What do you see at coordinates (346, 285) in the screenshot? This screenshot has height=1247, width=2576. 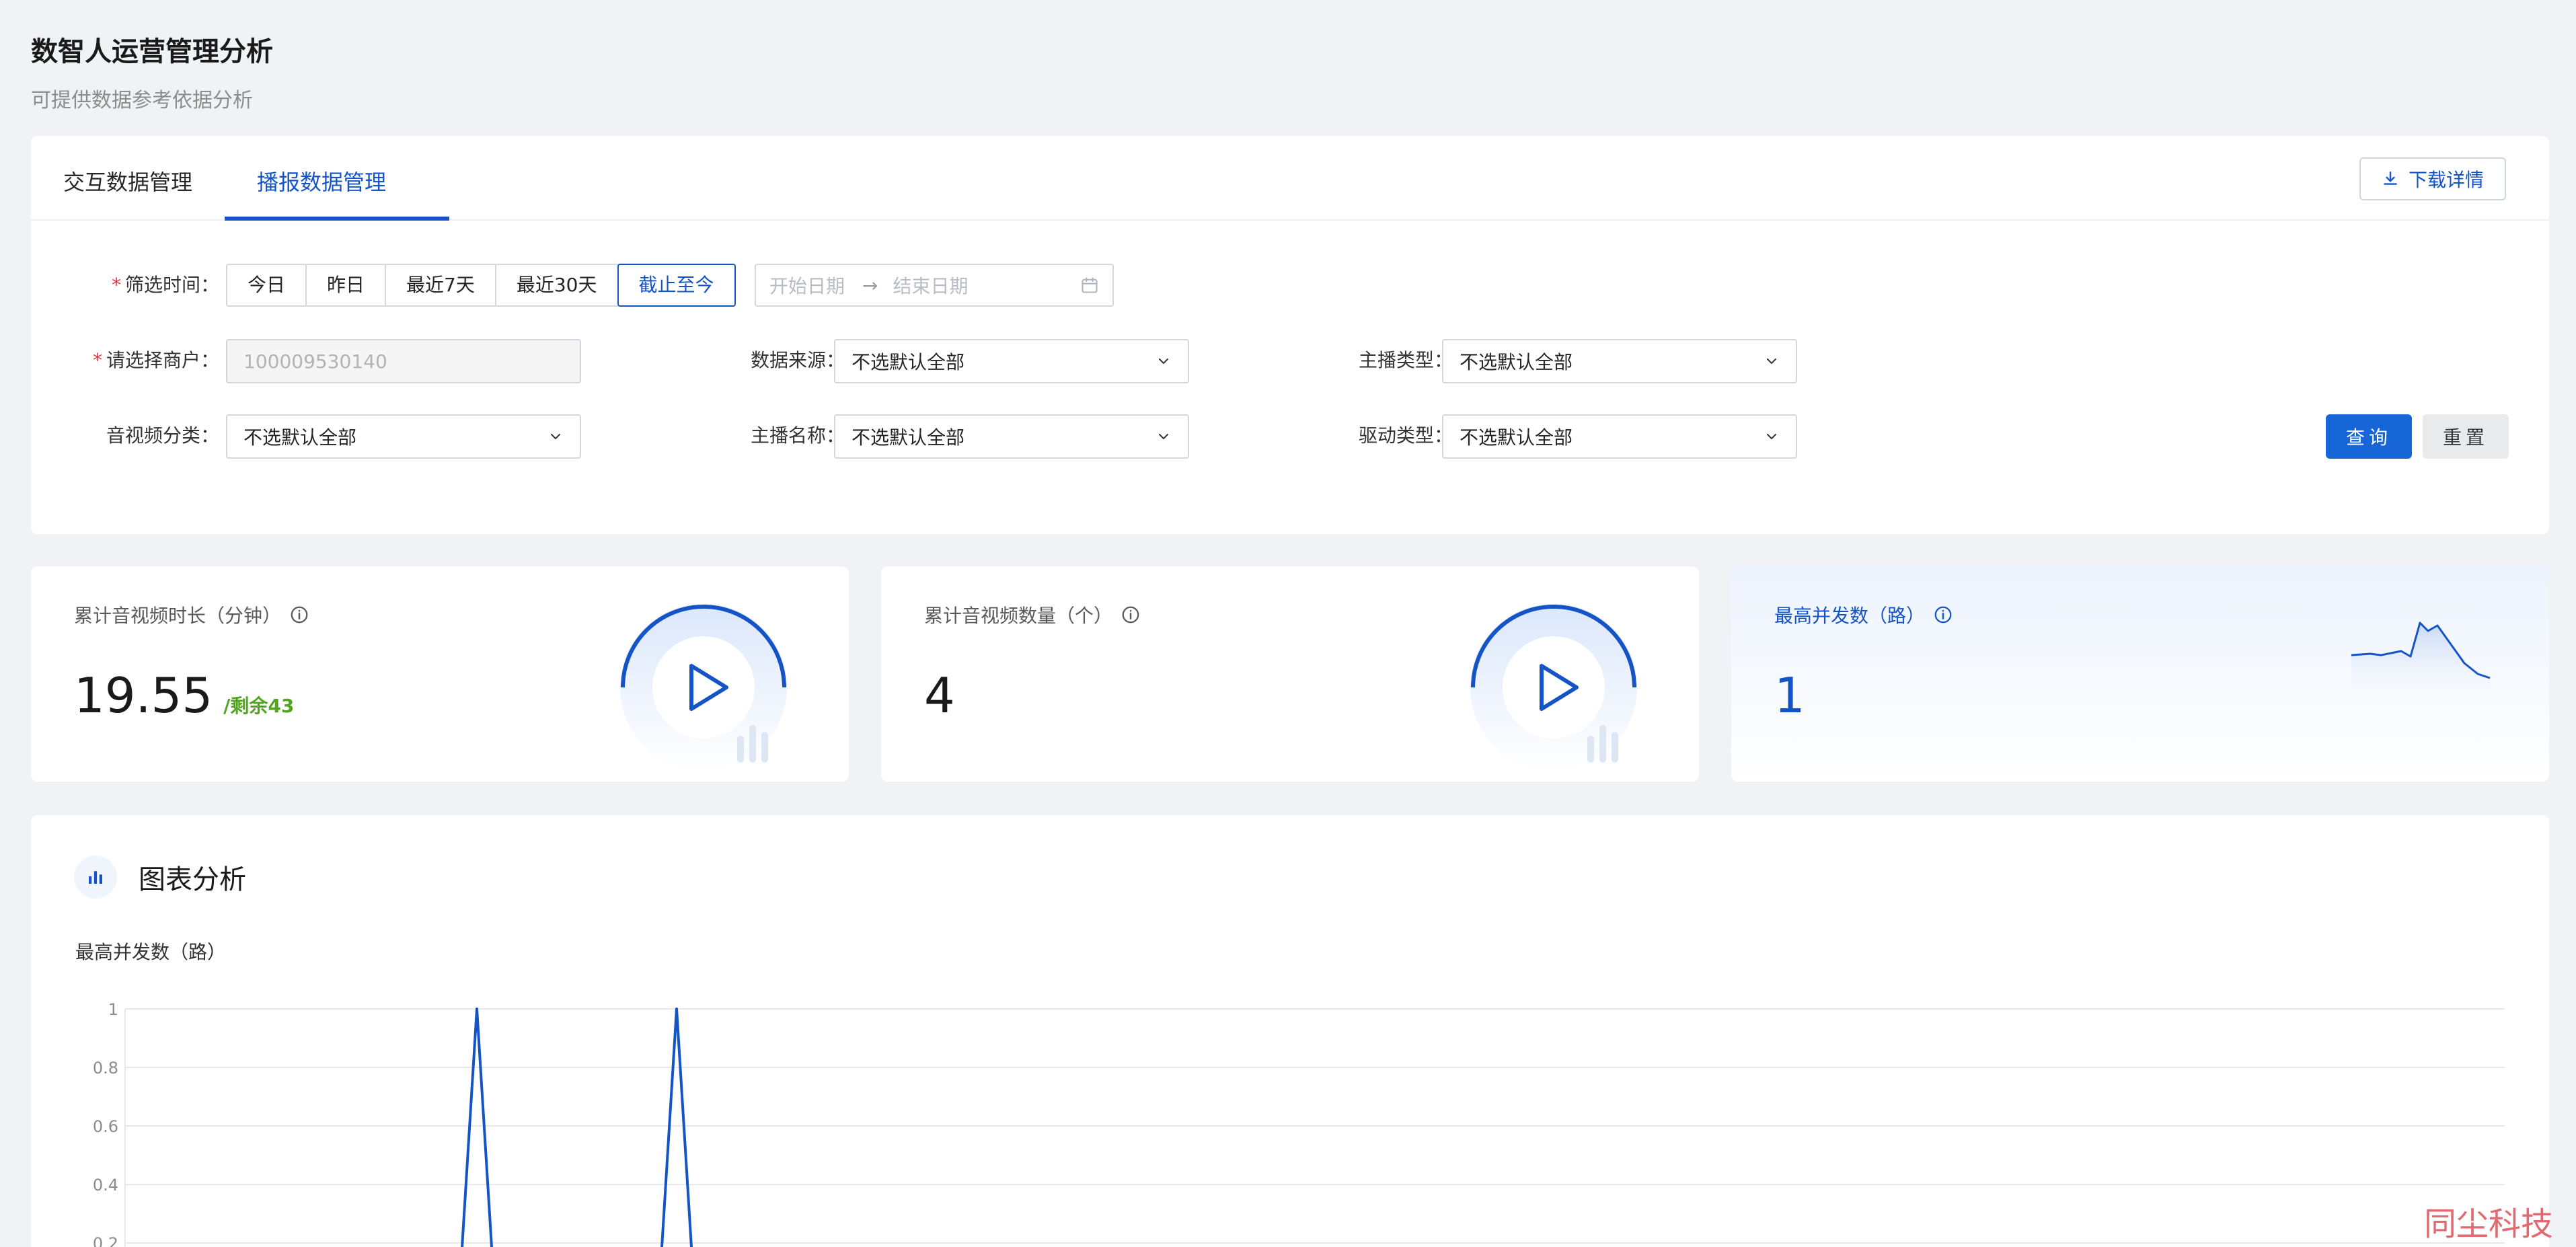 I see `seg-yesterday: 昨日` at bounding box center [346, 285].